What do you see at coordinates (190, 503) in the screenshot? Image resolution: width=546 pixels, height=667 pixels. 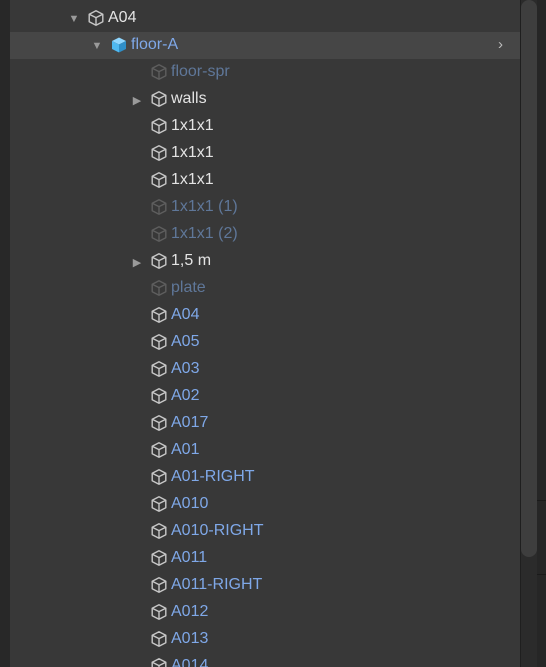 I see `hierarchy-item-label: A010` at bounding box center [190, 503].